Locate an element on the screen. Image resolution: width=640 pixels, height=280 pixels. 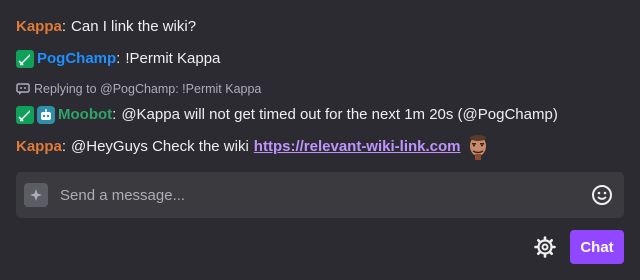
reply-context: Replying to @PogChamp: !Permit Kappa is located at coordinates (138, 89).